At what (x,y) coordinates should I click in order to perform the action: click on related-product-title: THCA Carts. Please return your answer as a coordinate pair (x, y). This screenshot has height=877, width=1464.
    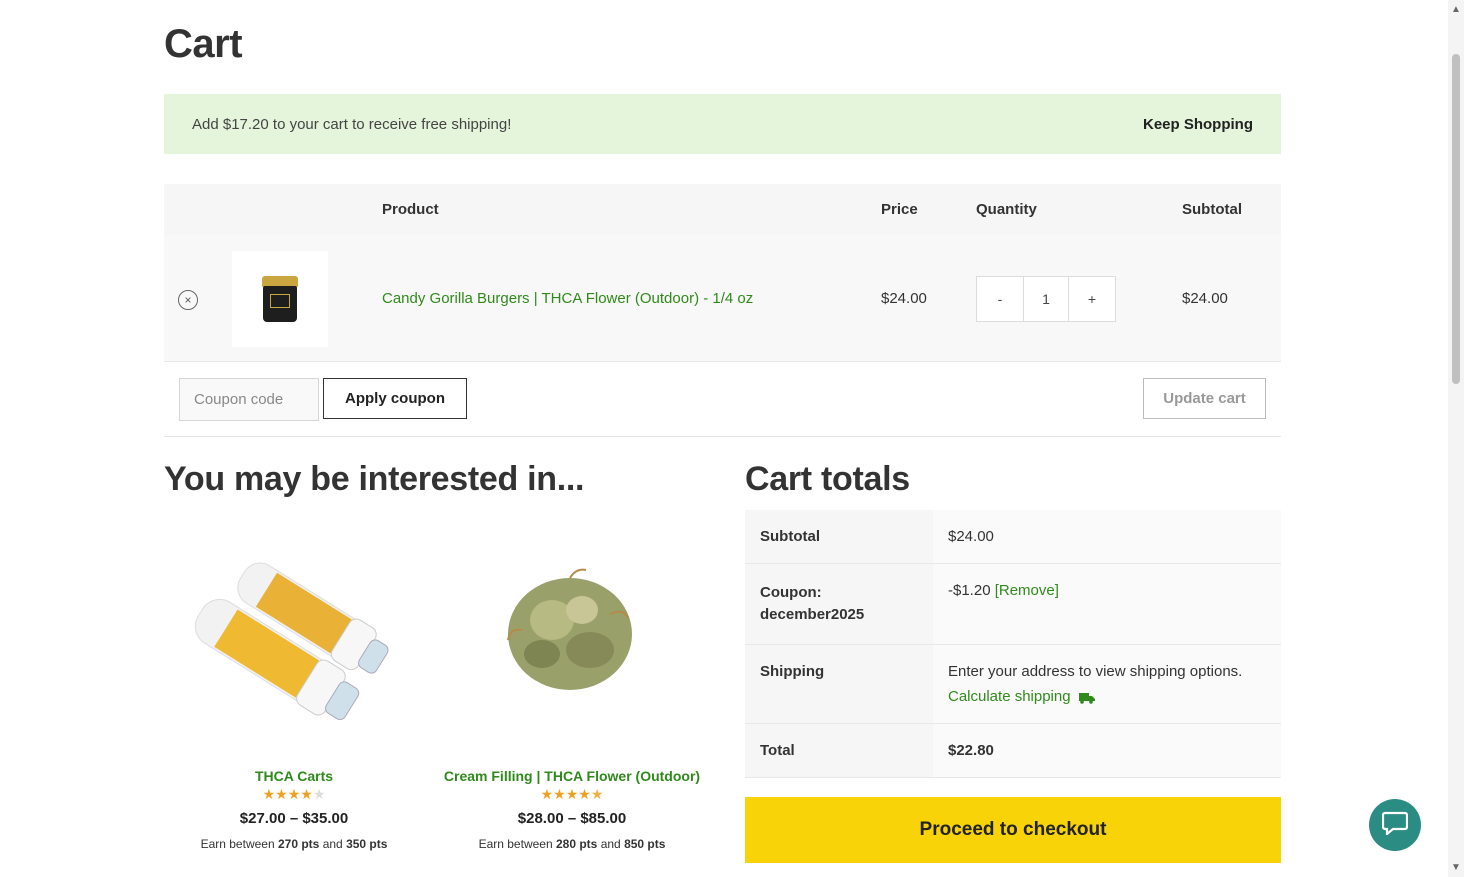
    Looking at the image, I should click on (294, 776).